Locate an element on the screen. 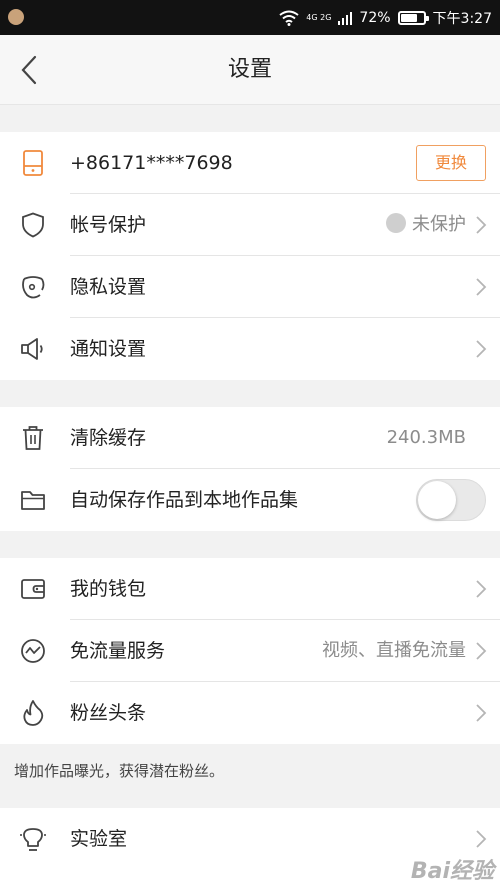  status-bar-right: 4G 2G 72% 下午3:27 is located at coordinates (385, 17).